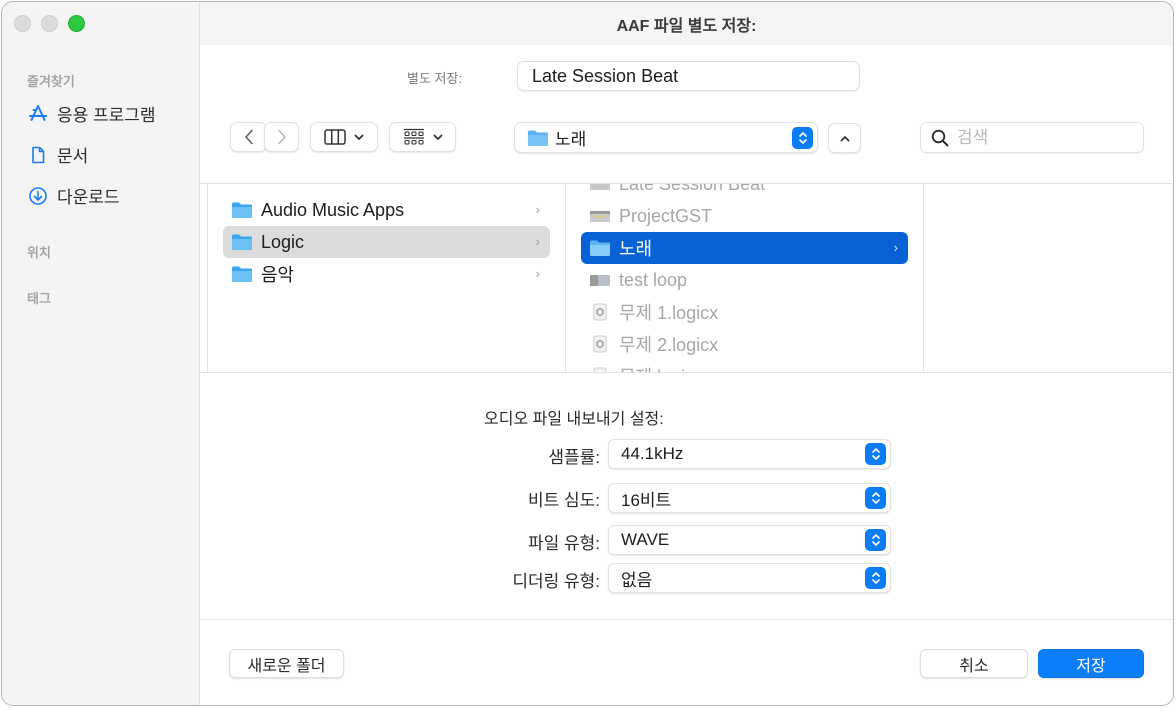 This screenshot has height=708, width=1176. What do you see at coordinates (556, 581) in the screenshot?
I see `dither-type-label: 디더링 유형:` at bounding box center [556, 581].